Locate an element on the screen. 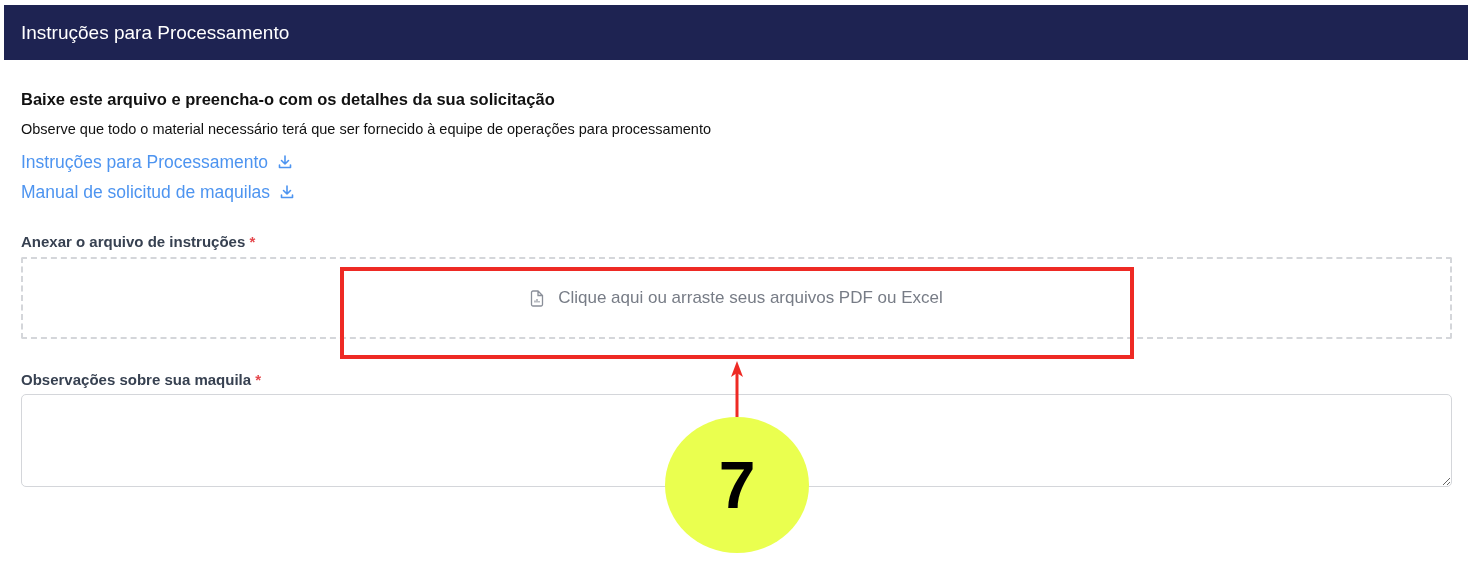 The width and height of the screenshot is (1472, 575). dropzone-prompt: Clique aqui ou arraste seus arquivos PDF ou Excel is located at coordinates (750, 298).